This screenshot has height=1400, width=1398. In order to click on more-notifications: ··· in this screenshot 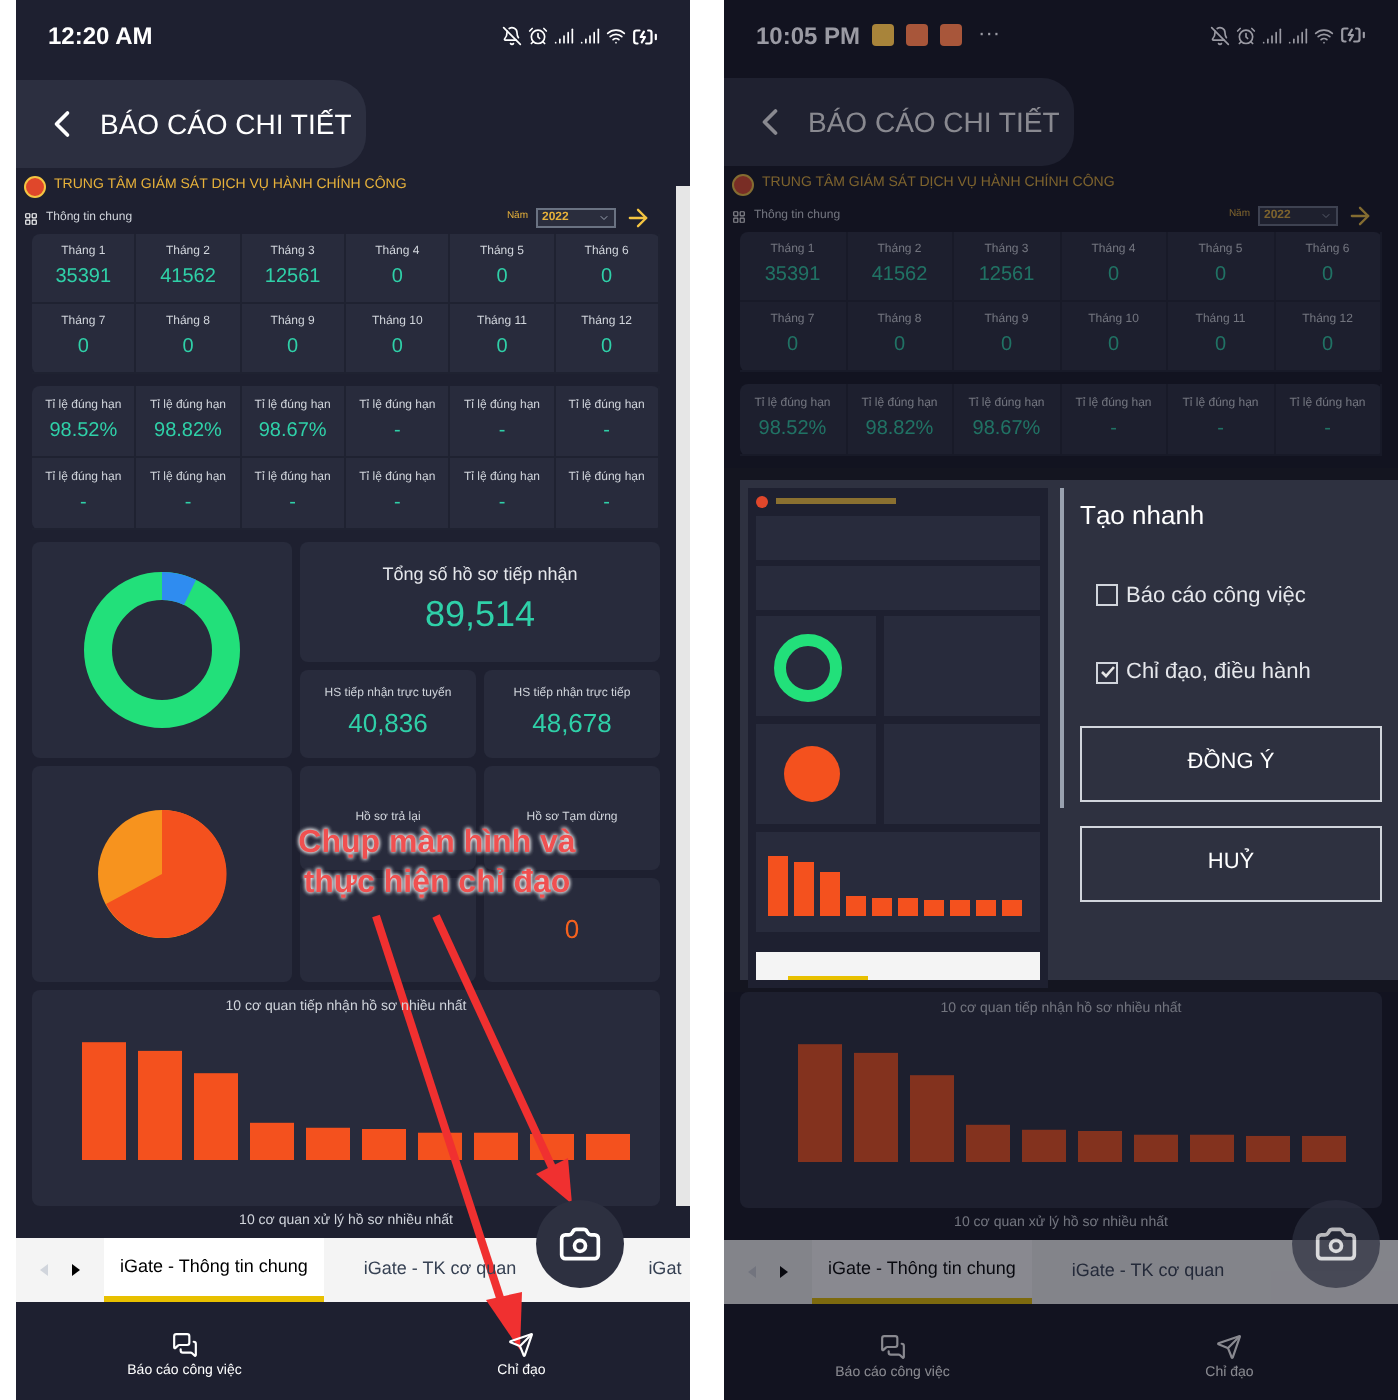, I will do `click(989, 35)`.